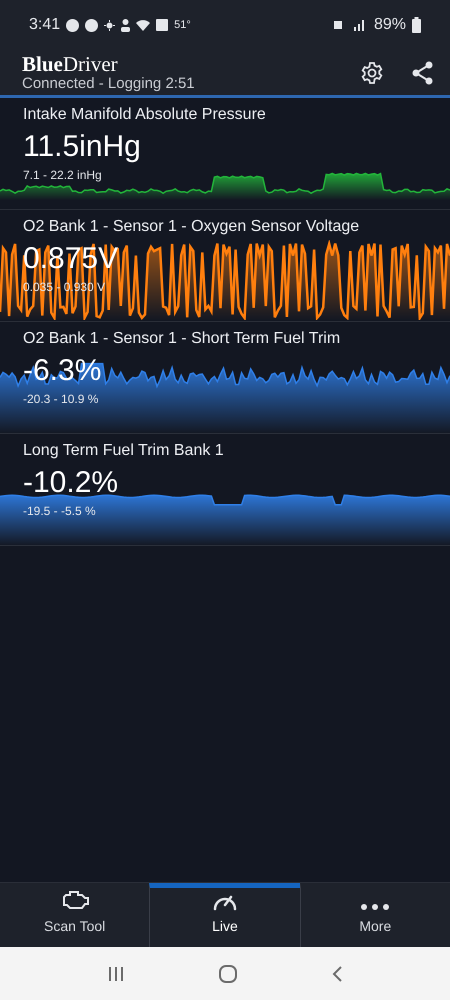  Describe the element at coordinates (337, 974) in the screenshot. I see `back-icon` at that location.